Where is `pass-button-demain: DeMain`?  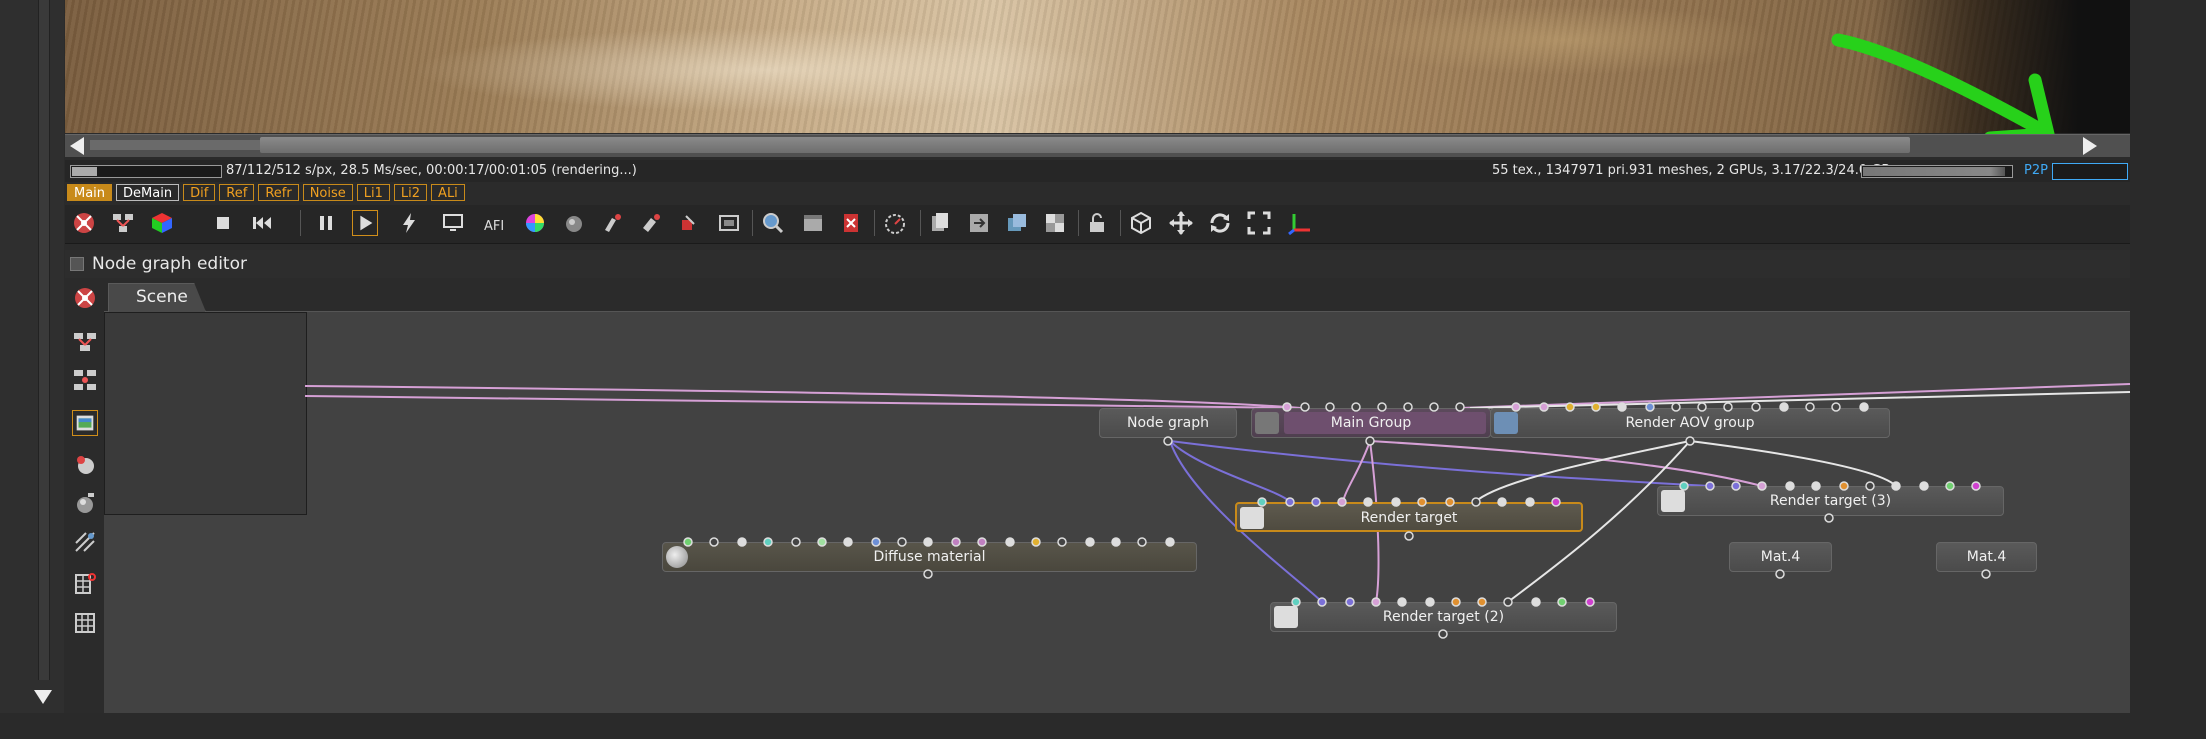
pass-button-demain: DeMain is located at coordinates (148, 192).